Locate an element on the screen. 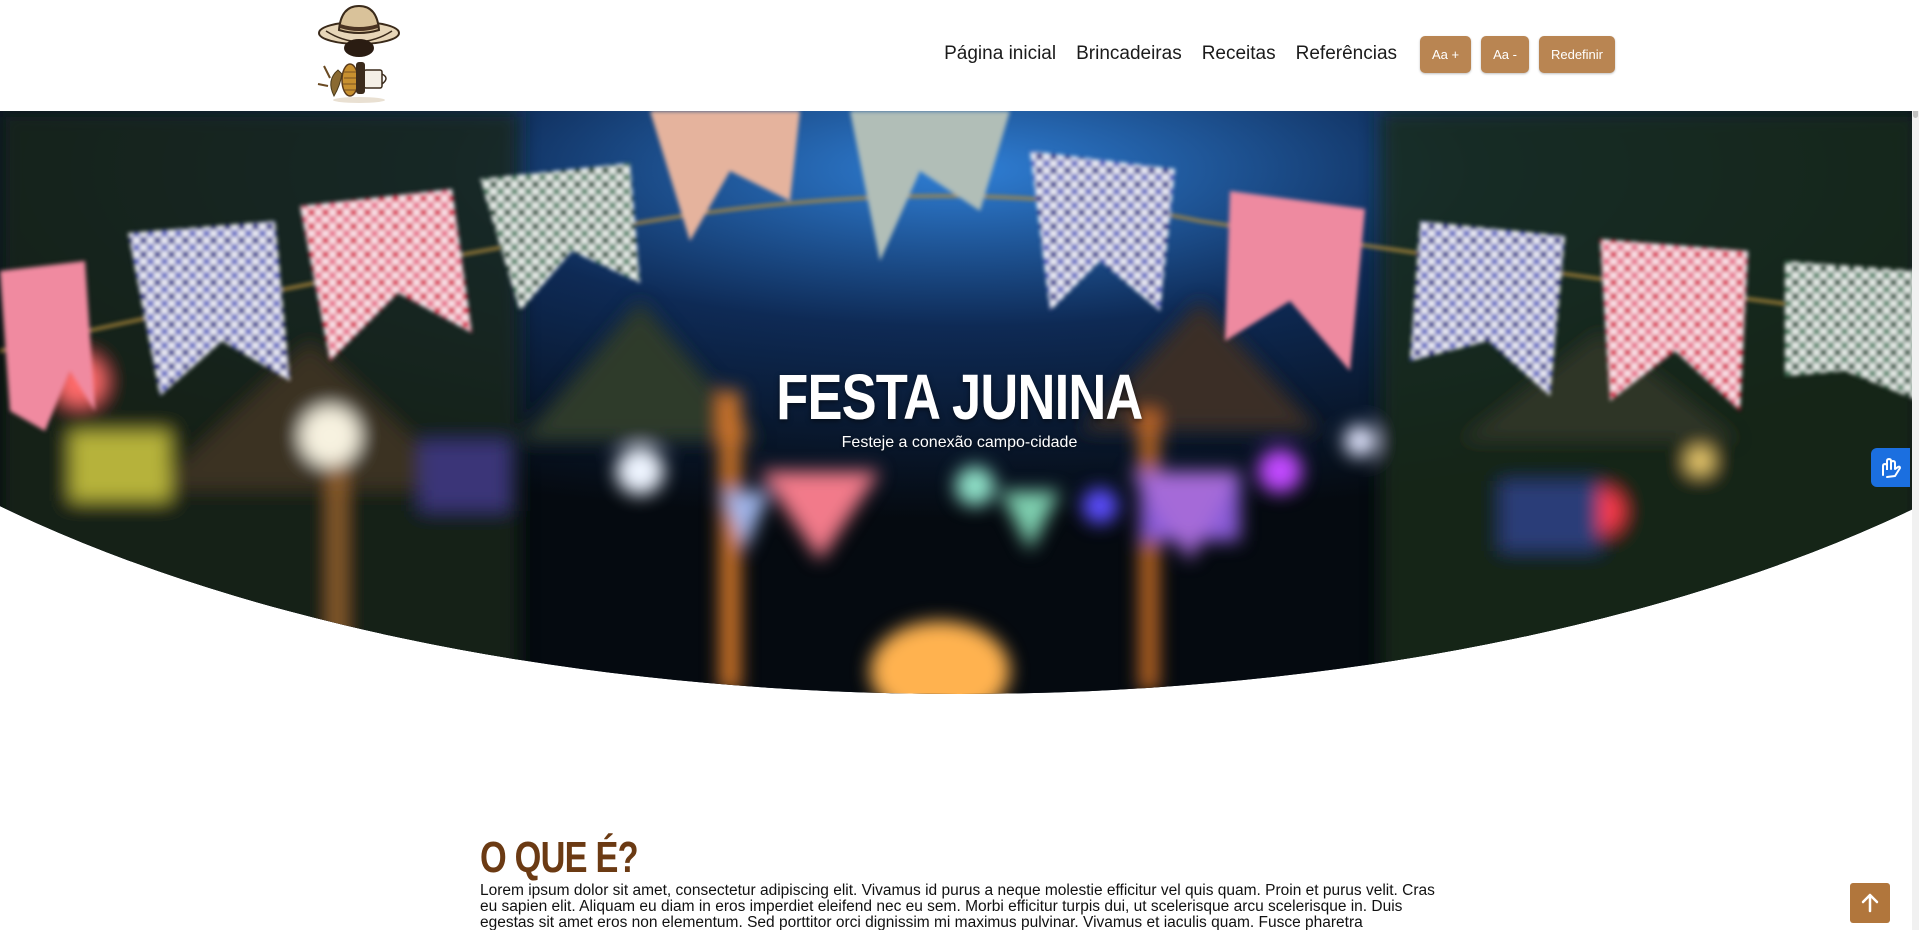 Image resolution: width=1919 pixels, height=930 pixels. page-scrollbar is located at coordinates (1915, 465).